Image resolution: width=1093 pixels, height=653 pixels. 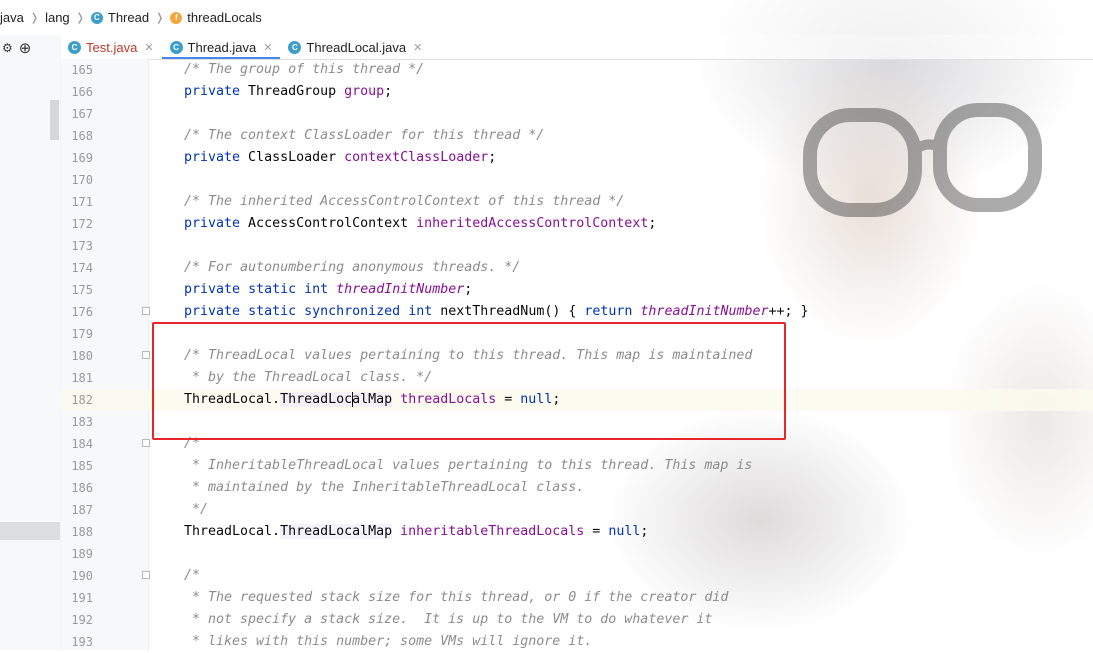 I want to click on breadcrumb-item-lang: lang, so click(x=57, y=17).